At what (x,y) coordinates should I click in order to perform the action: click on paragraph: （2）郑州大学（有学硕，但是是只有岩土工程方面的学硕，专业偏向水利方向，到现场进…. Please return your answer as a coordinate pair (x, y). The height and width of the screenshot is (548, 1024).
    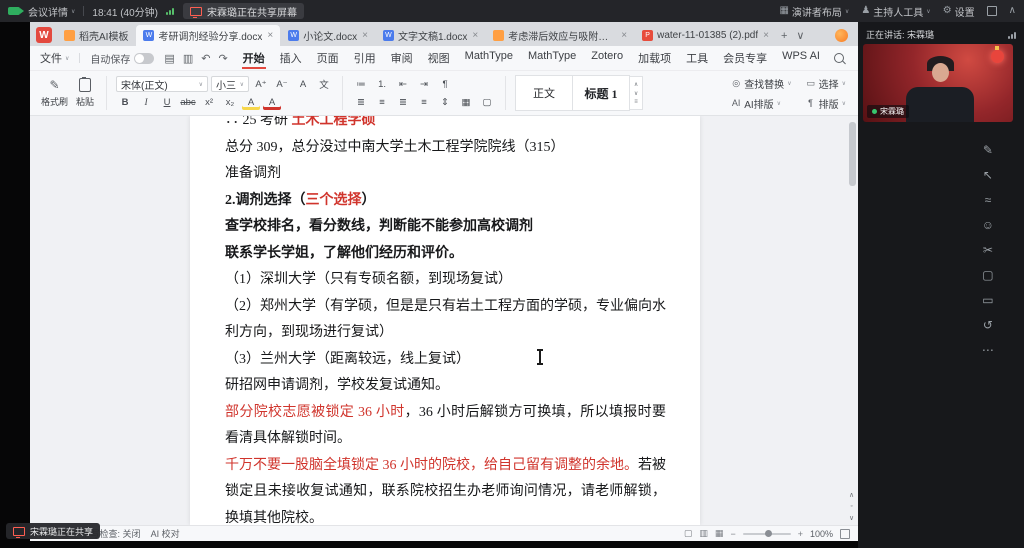
    Looking at the image, I should click on (445, 320).